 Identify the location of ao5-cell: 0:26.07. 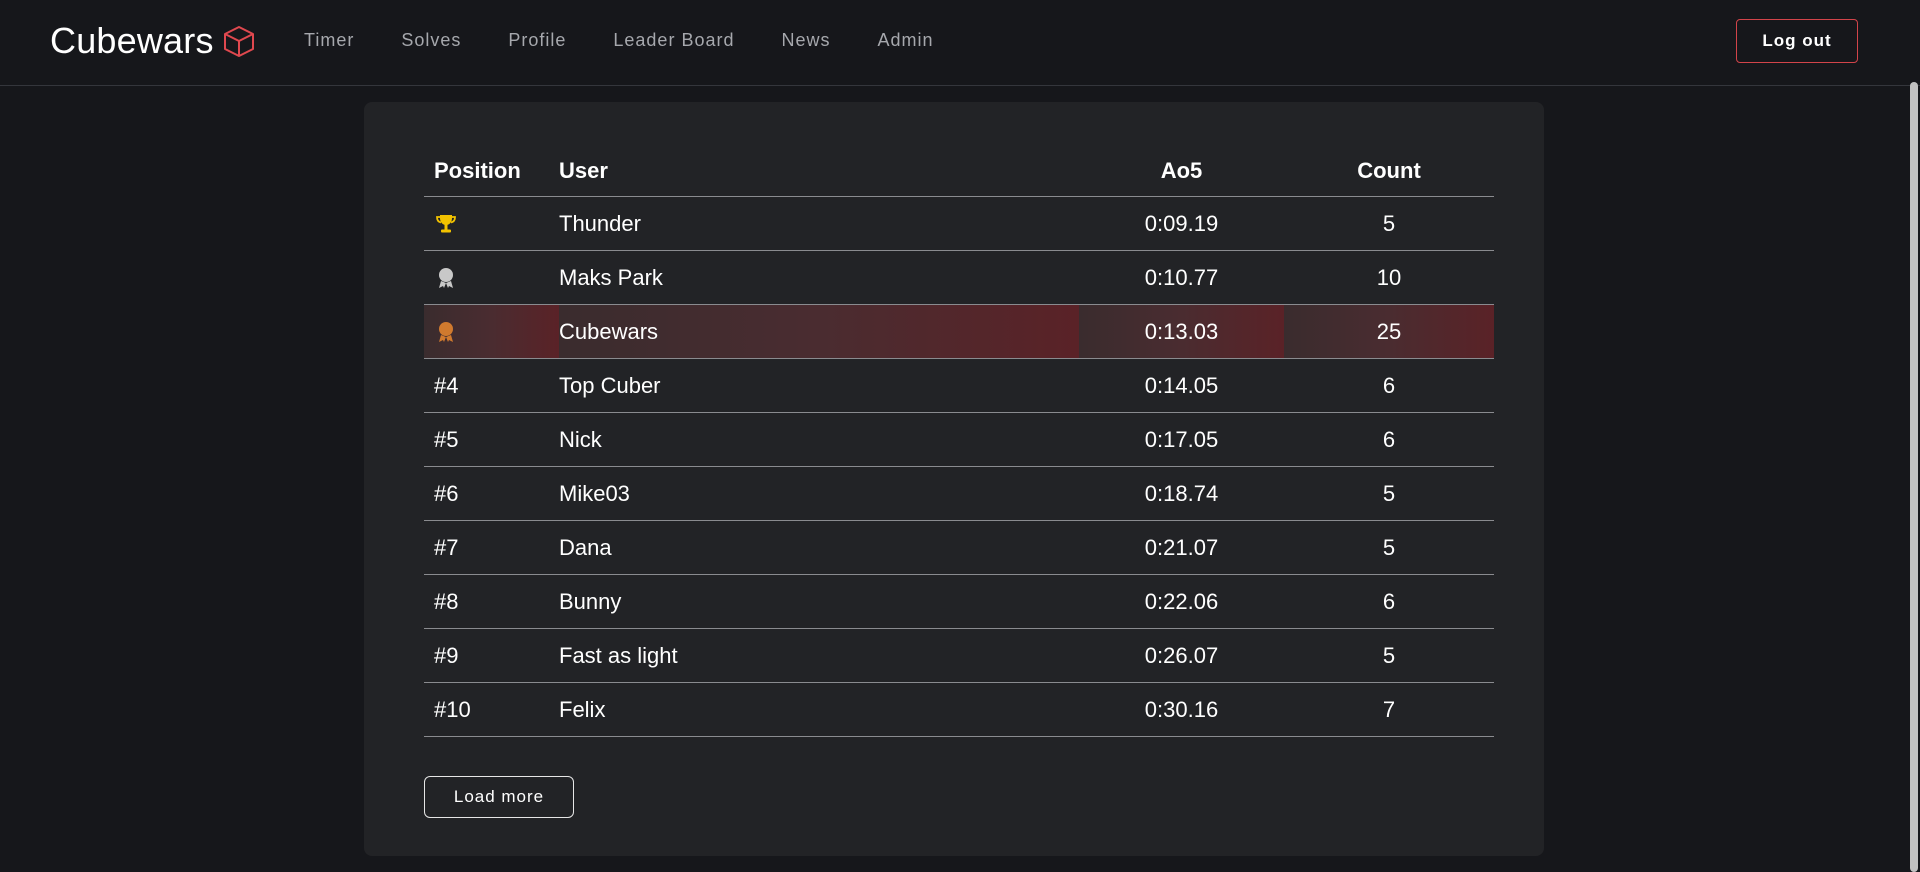
(1181, 655).